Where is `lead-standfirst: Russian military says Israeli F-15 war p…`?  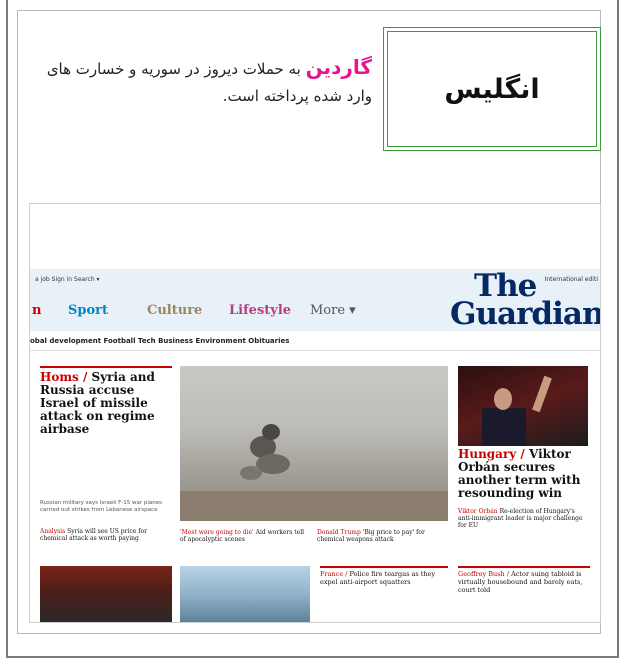
lead-standfirst: Russian military says Israeli F-15 war p… is located at coordinates (101, 506).